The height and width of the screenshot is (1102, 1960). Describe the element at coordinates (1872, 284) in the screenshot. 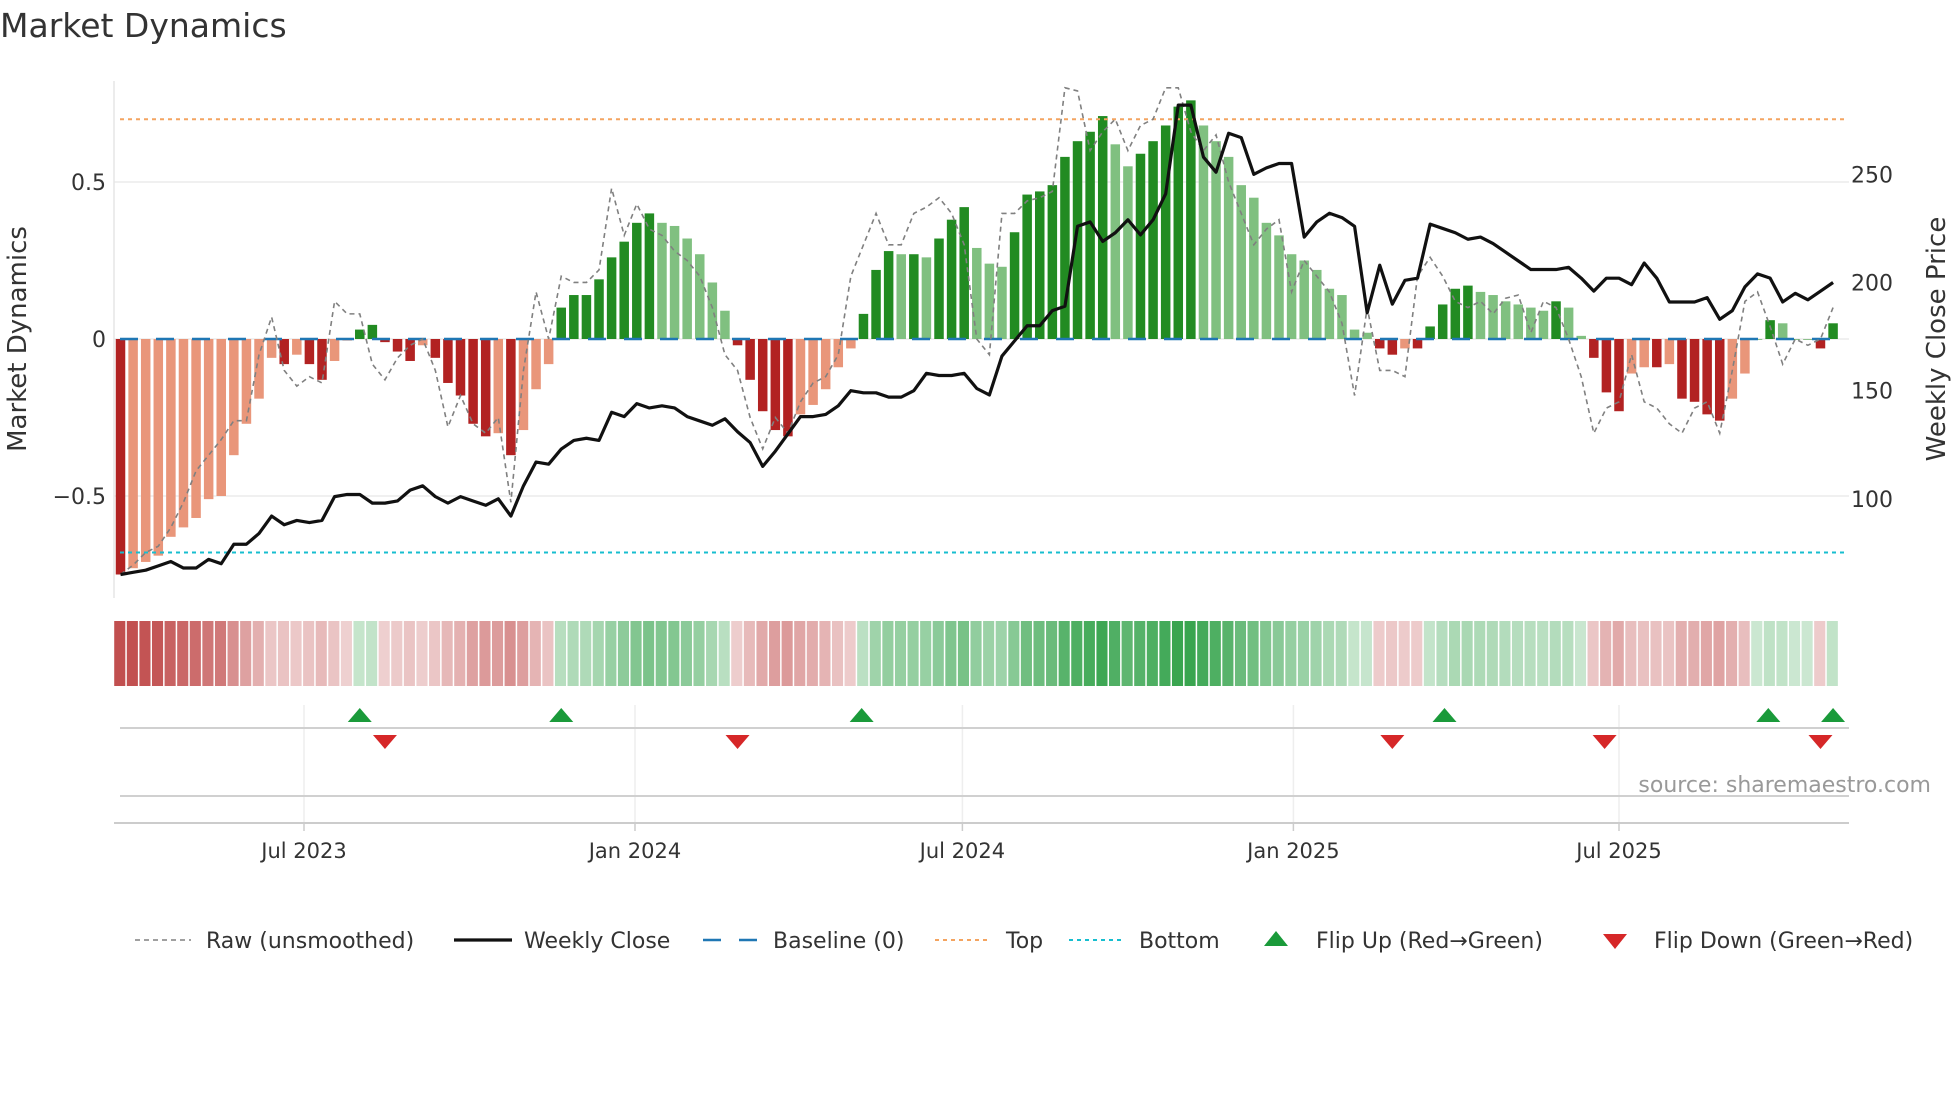

I see `y-right-tick-label: 200` at that location.